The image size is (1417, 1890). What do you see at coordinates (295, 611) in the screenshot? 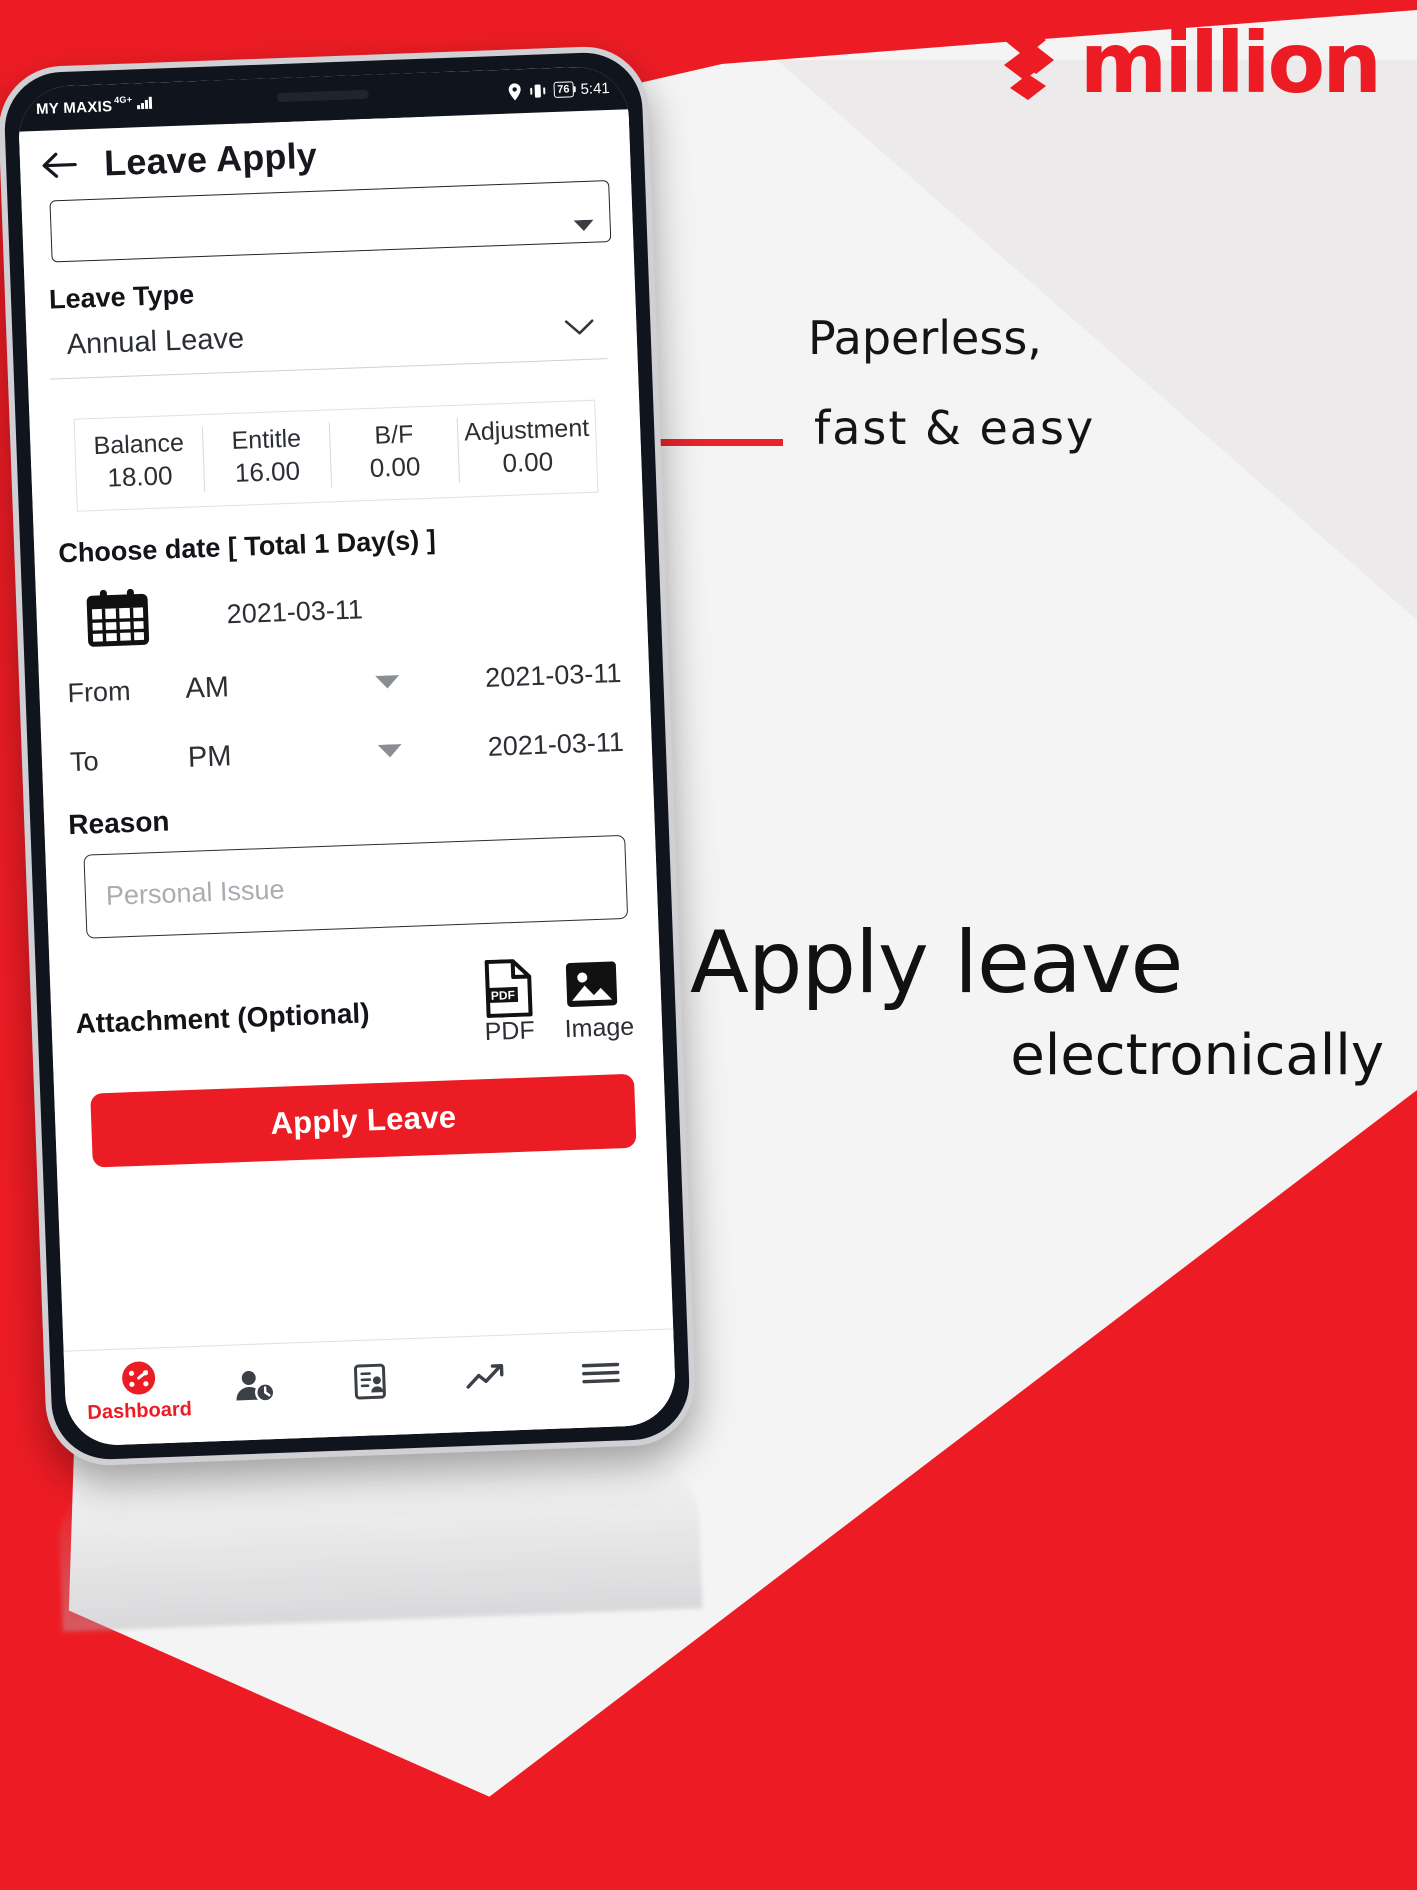
I see `chosen-date: 2021-03-11` at bounding box center [295, 611].